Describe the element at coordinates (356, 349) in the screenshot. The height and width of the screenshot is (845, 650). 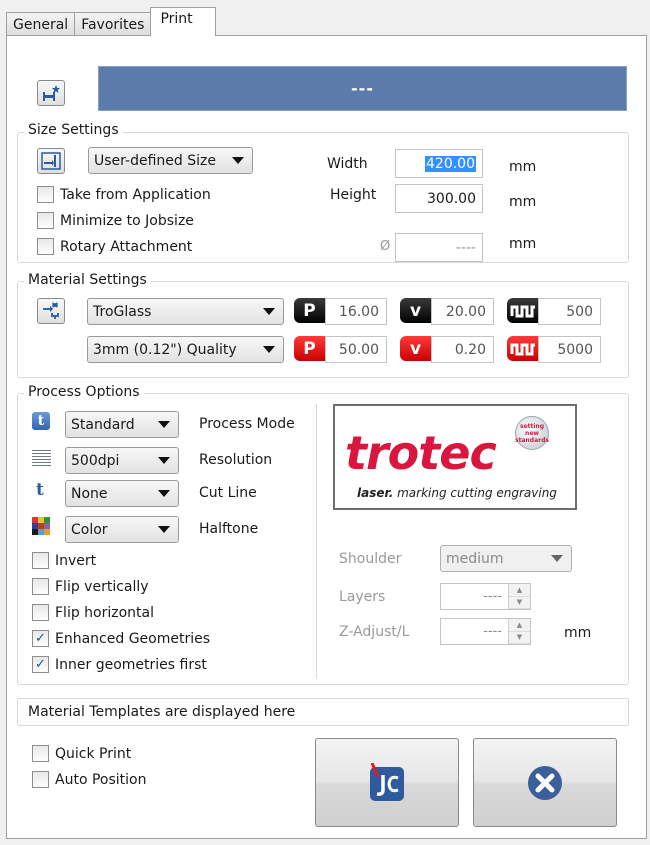
I see `cut-power-input: 50.00` at that location.